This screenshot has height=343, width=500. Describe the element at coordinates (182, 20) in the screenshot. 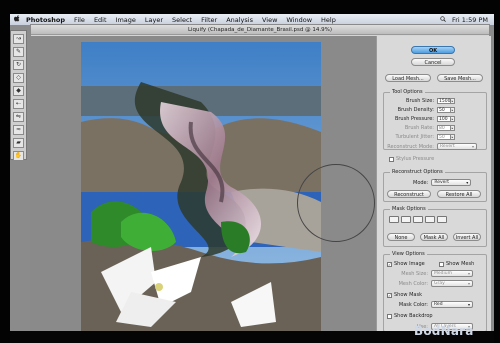

I see `menu-select: Select` at that location.